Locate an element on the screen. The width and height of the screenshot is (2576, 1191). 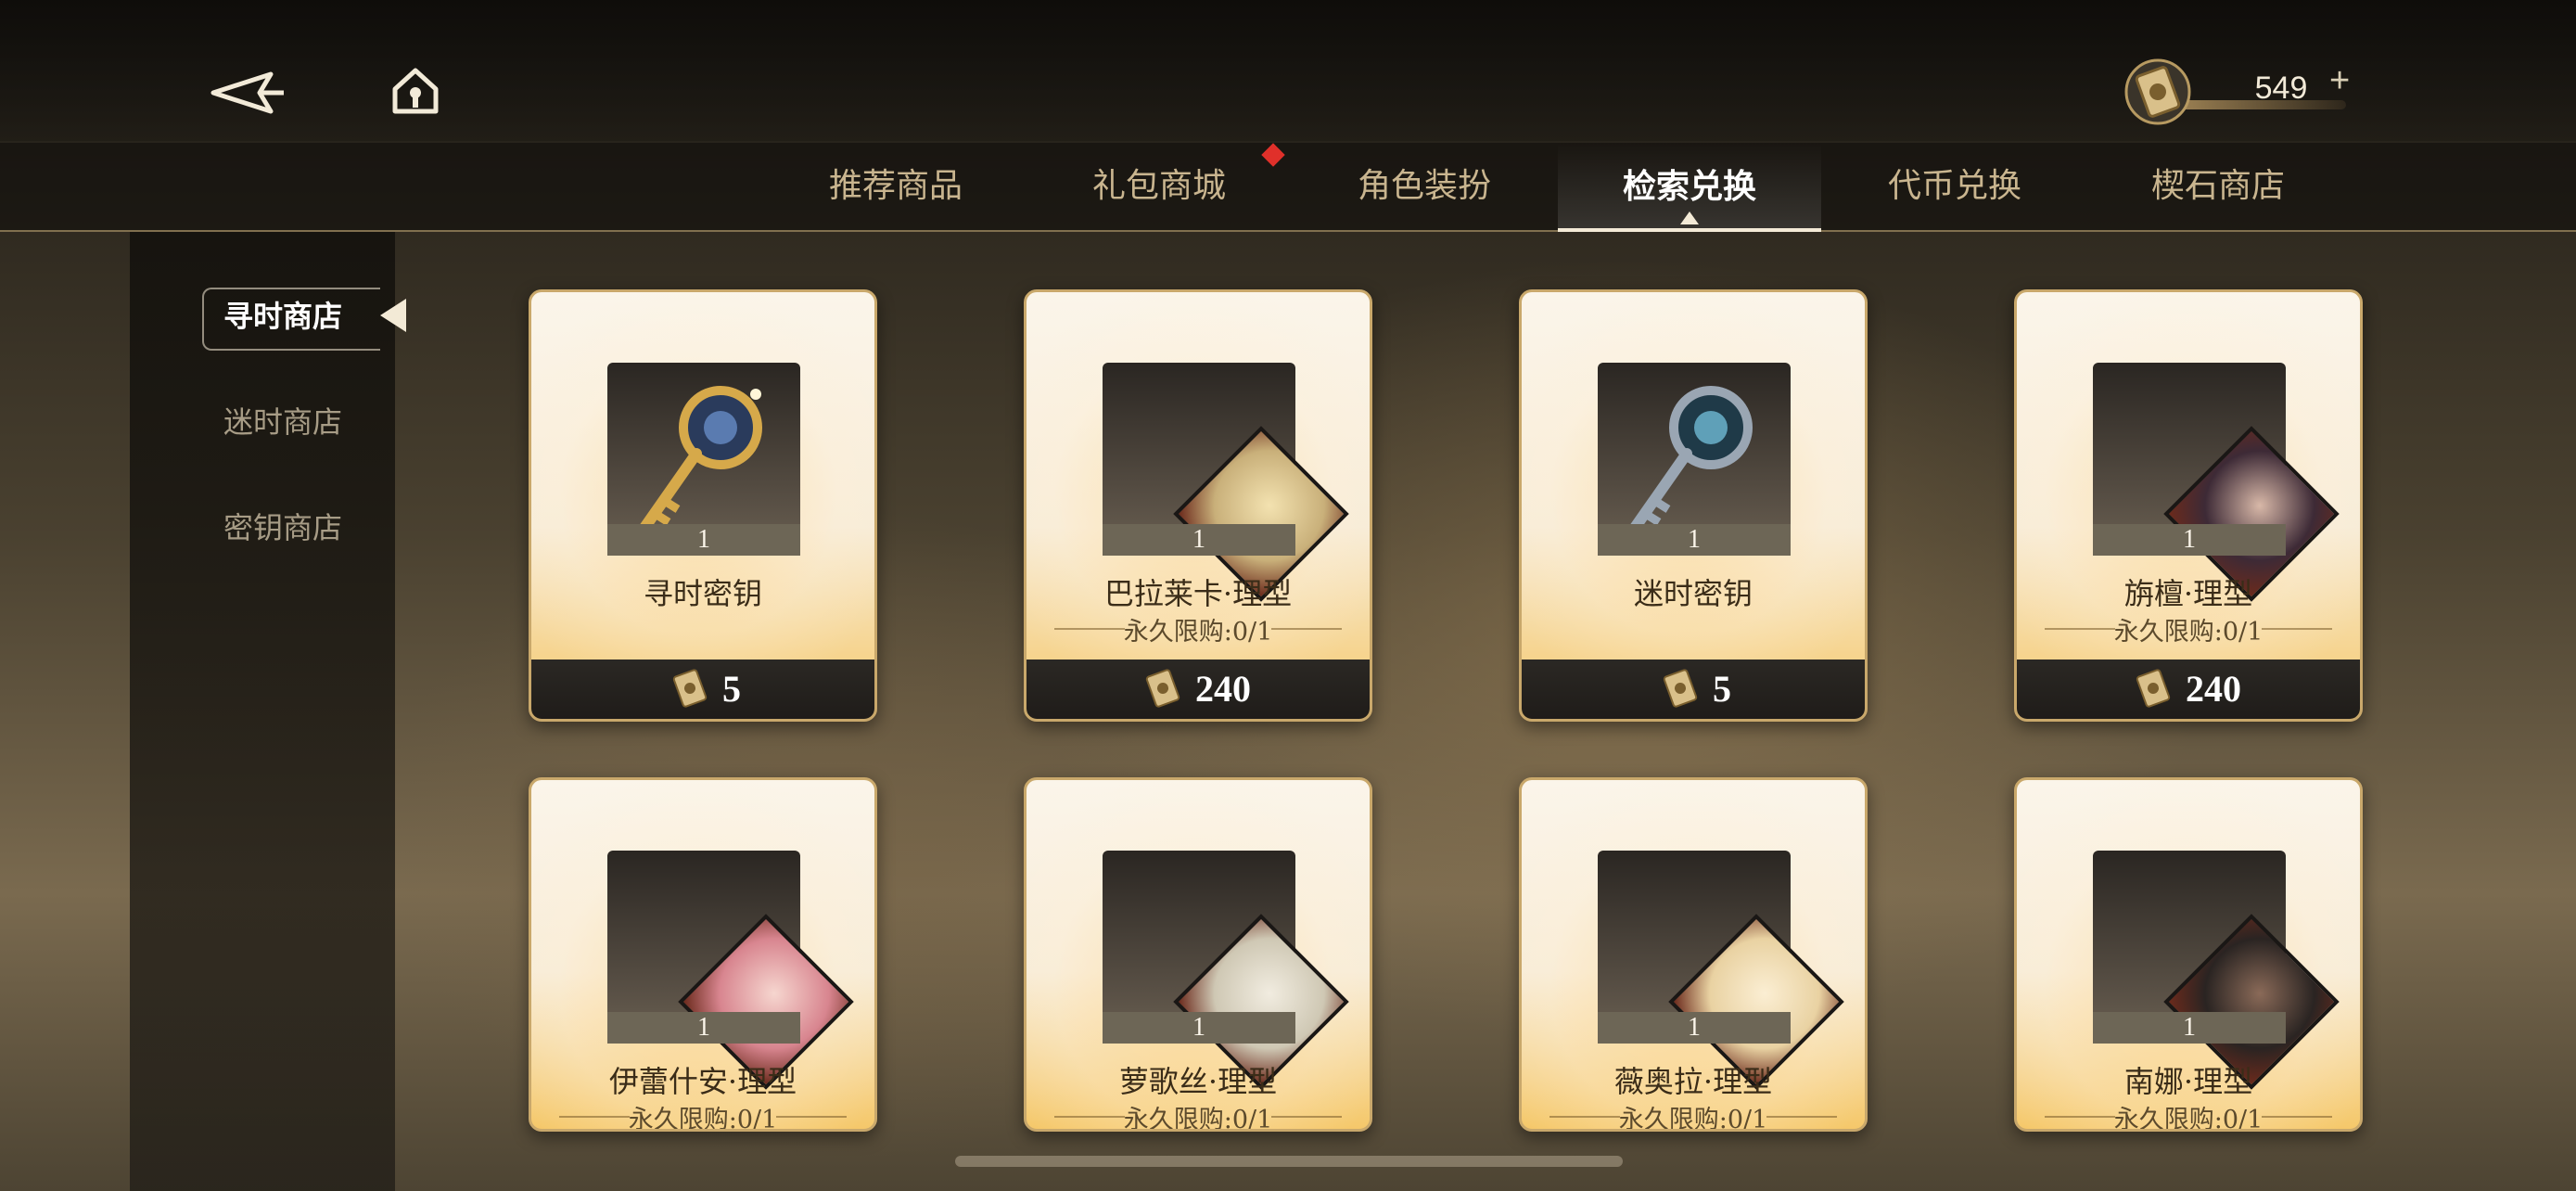
active-tab-caret-icon is located at coordinates (1689, 217).